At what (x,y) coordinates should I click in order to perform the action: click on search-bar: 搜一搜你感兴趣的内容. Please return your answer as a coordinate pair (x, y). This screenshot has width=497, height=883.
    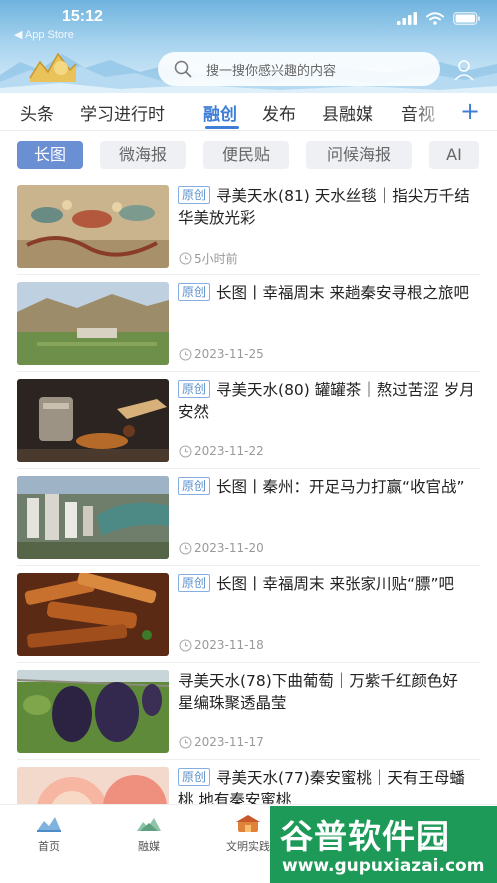
    Looking at the image, I should click on (299, 69).